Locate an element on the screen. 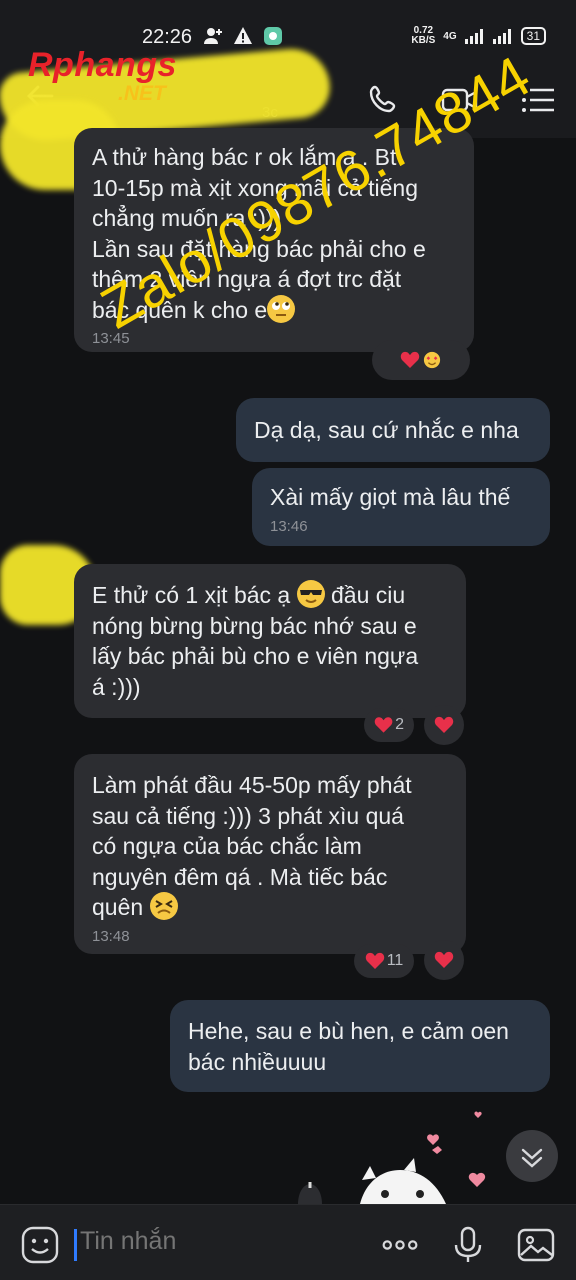 Image resolution: width=576 pixels, height=1280 pixels. site-logo: Rphangs .NET is located at coordinates (115, 81).